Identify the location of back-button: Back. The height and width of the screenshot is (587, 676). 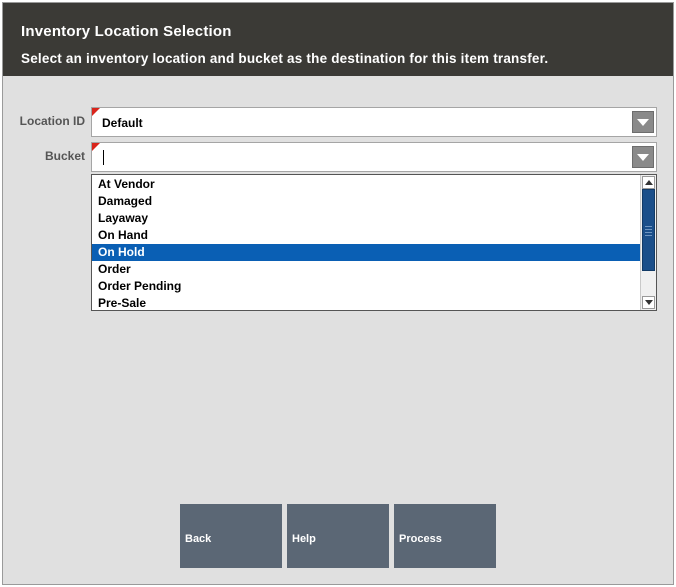
(231, 536).